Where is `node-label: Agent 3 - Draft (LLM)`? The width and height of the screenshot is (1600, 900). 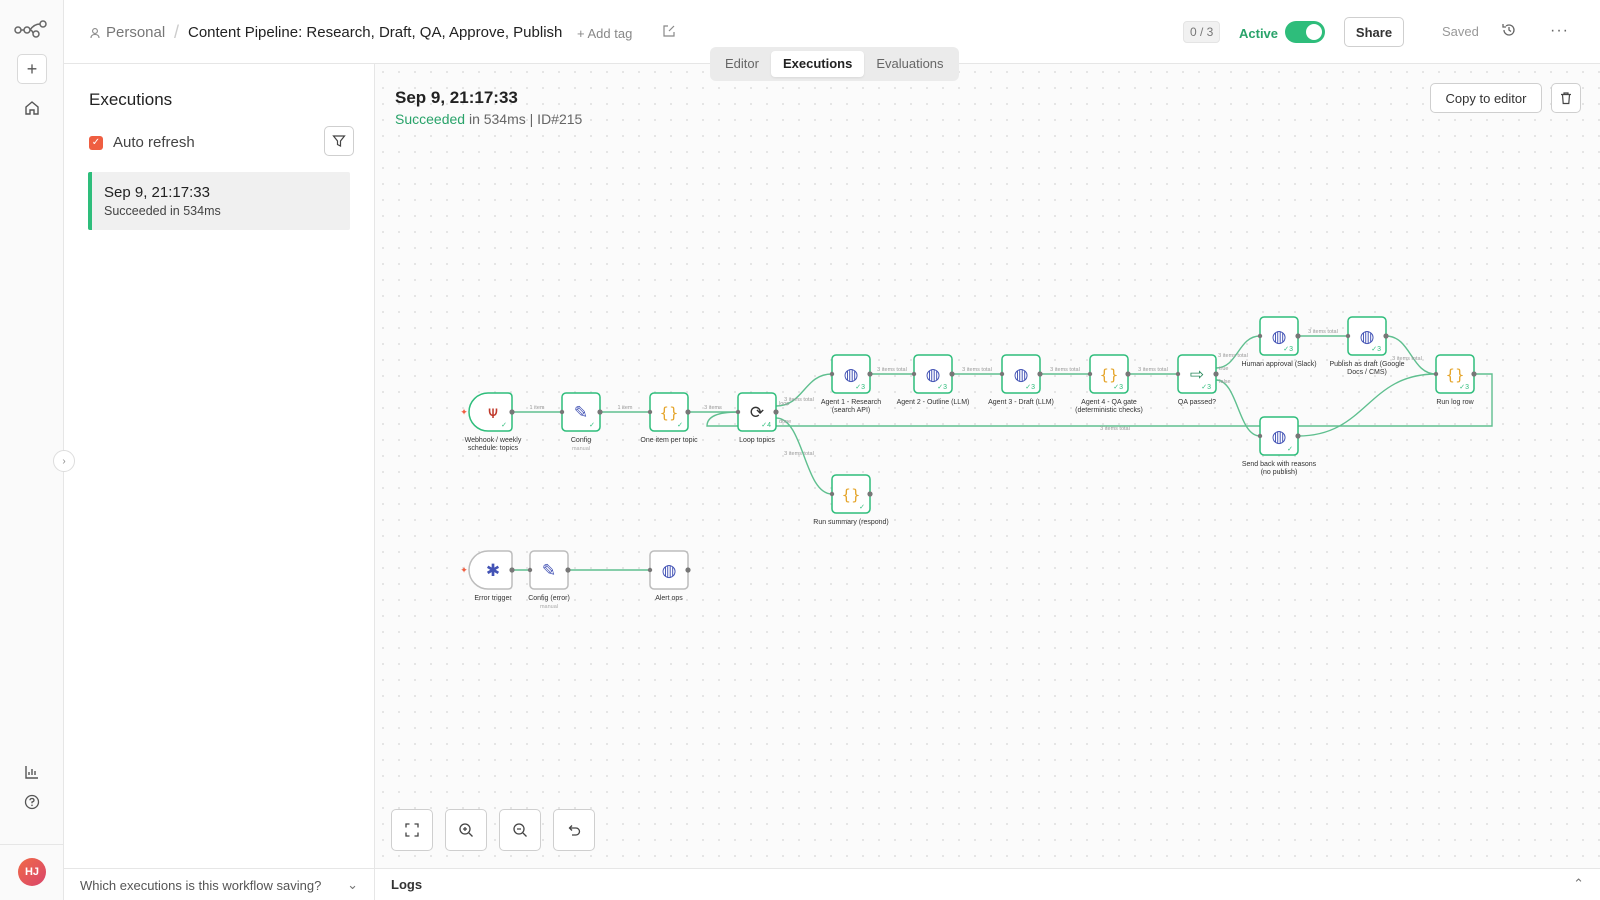
node-label: Agent 3 - Draft (LLM) is located at coordinates (1021, 402).